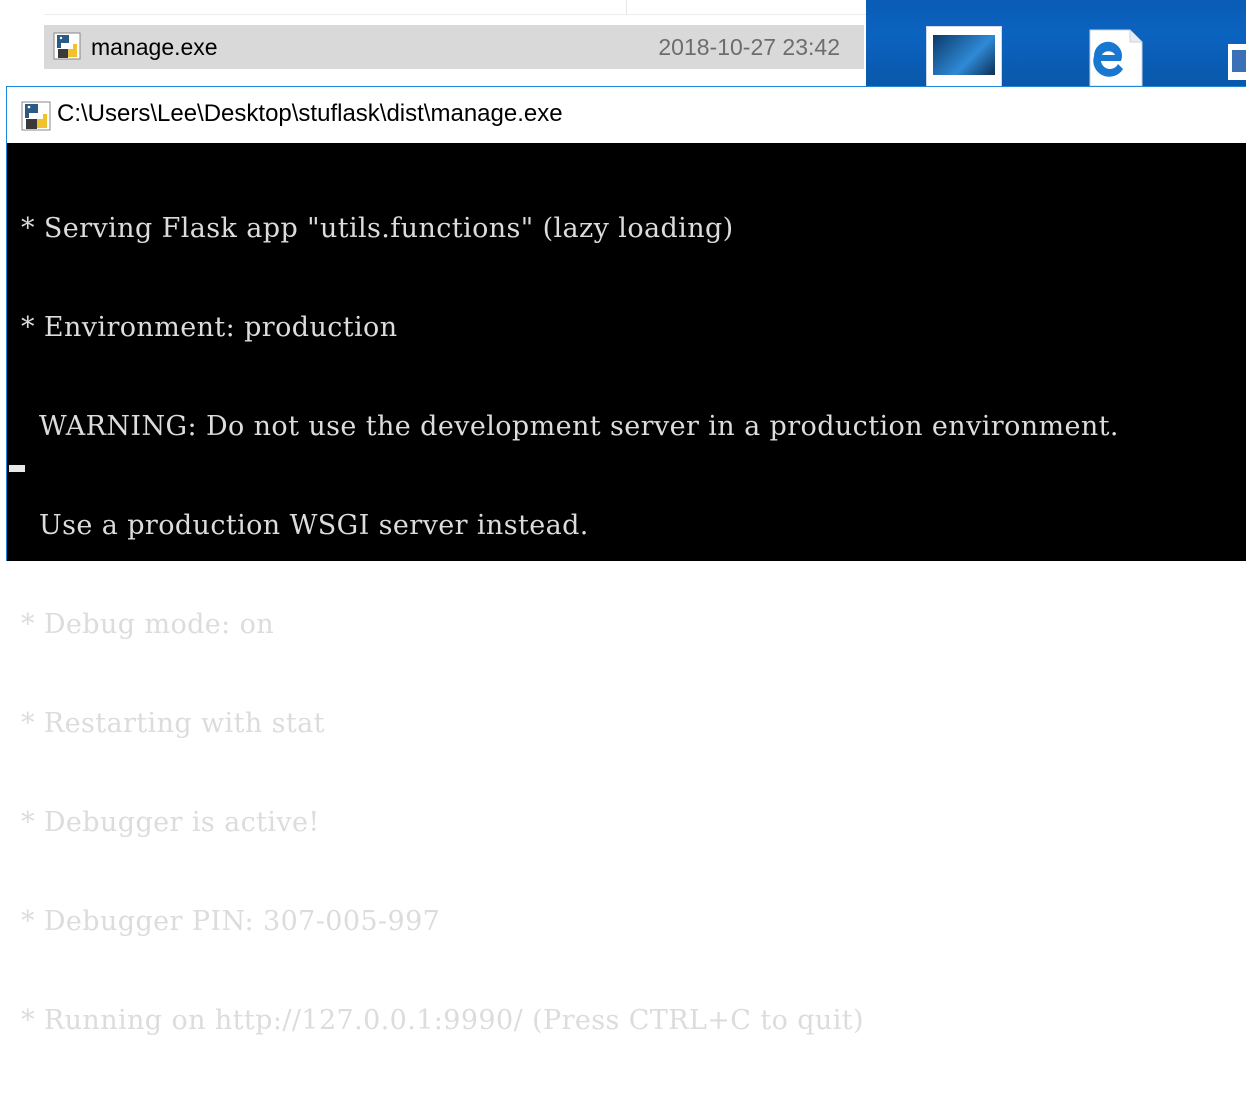  I want to click on file-list-item-manage-exe: manage.exe 2018-10-27 23:42, so click(454, 47).